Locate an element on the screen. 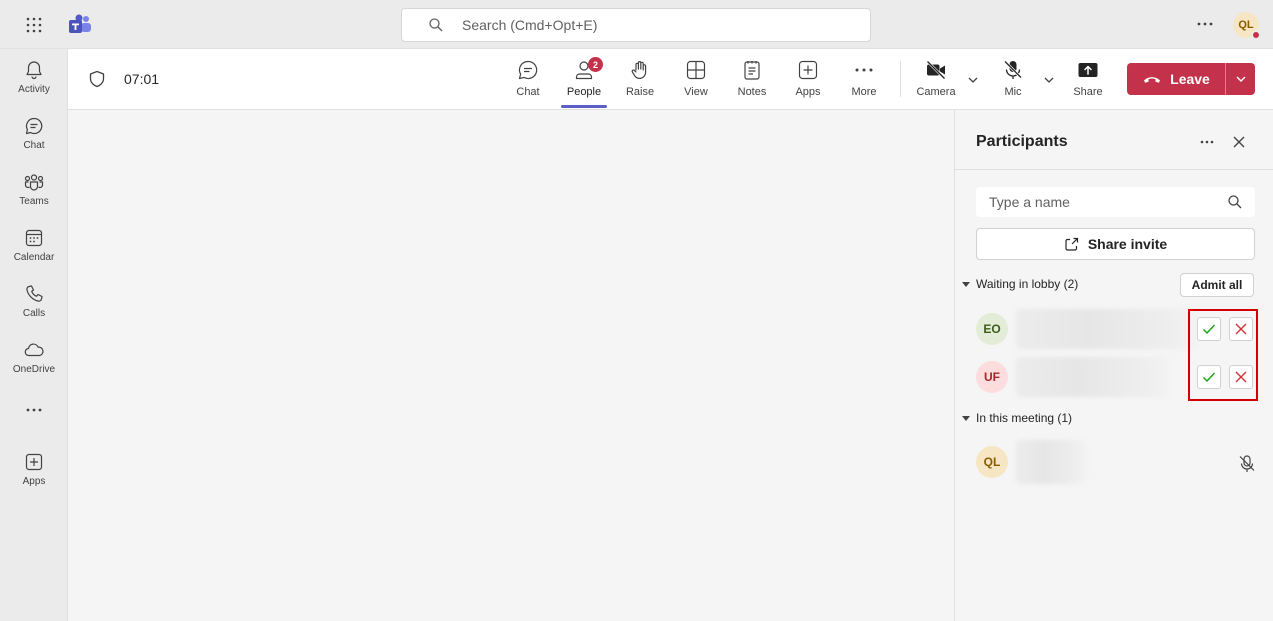 The width and height of the screenshot is (1273, 621). cloud-icon is located at coordinates (34, 350).